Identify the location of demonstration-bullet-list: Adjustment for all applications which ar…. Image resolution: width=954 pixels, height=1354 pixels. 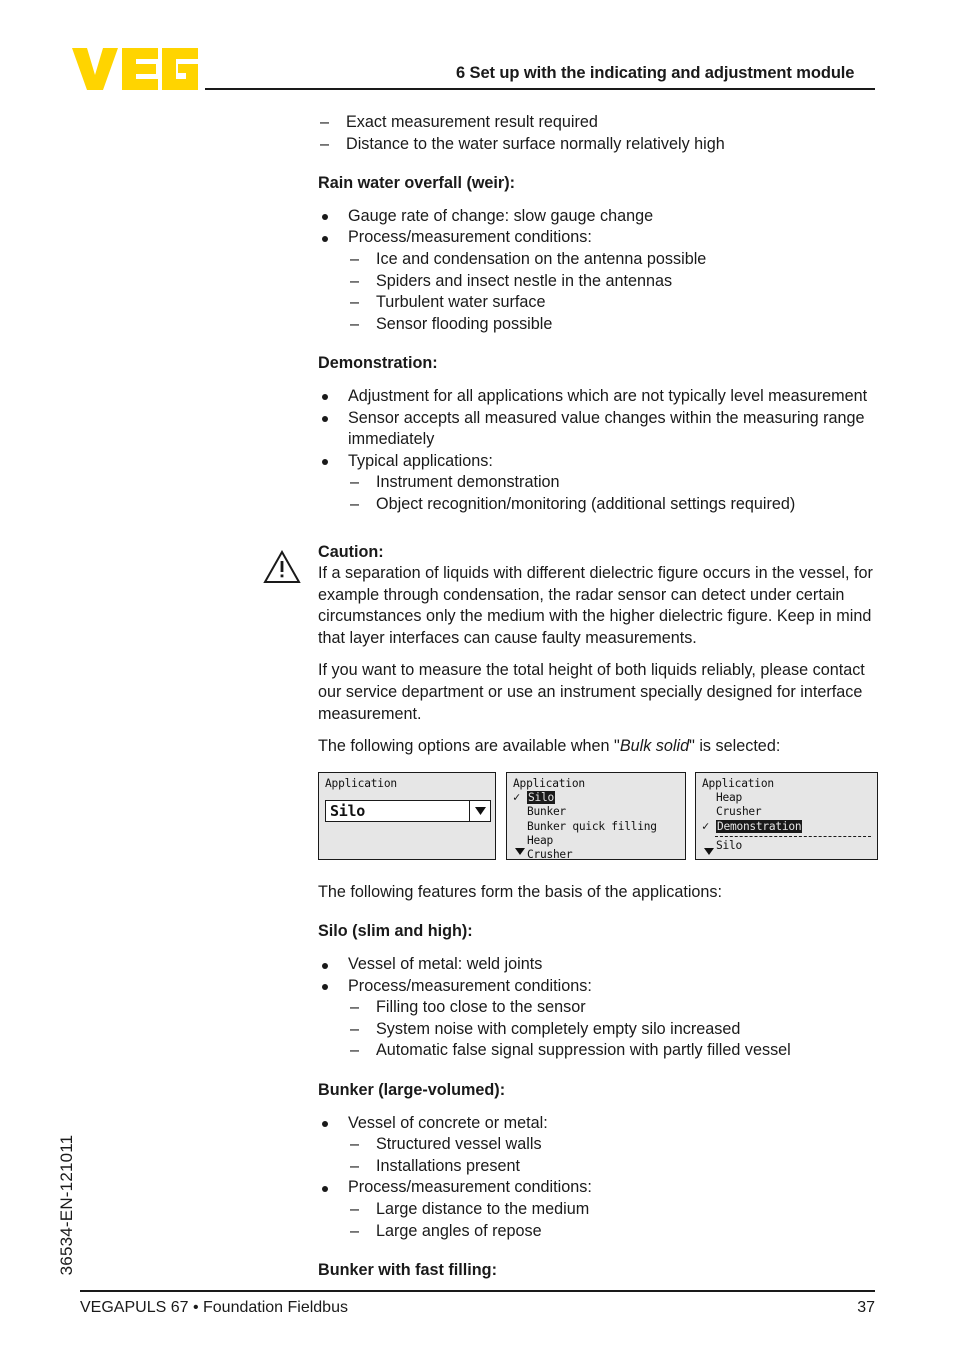
(598, 429).